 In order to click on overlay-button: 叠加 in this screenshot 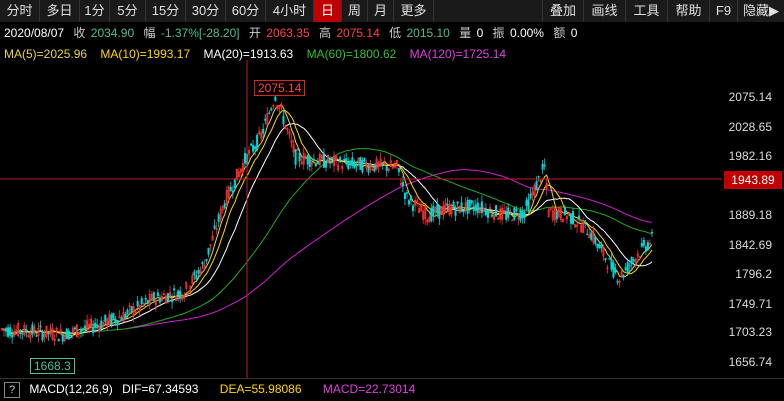, I will do `click(563, 11)`.